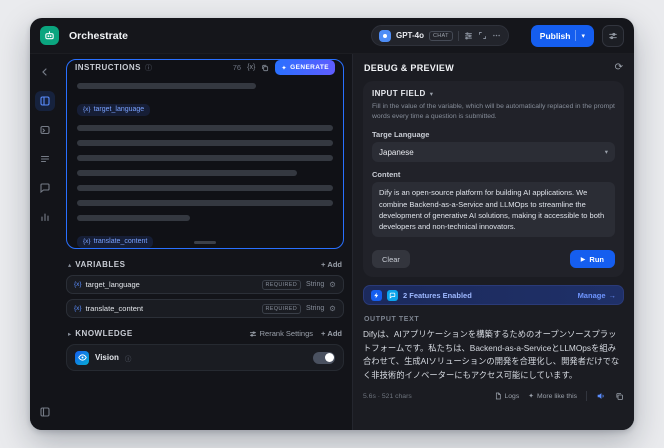 This screenshot has width=664, height=448. Describe the element at coordinates (493, 152) in the screenshot. I see `target-language-select: Japanese ▾` at that location.